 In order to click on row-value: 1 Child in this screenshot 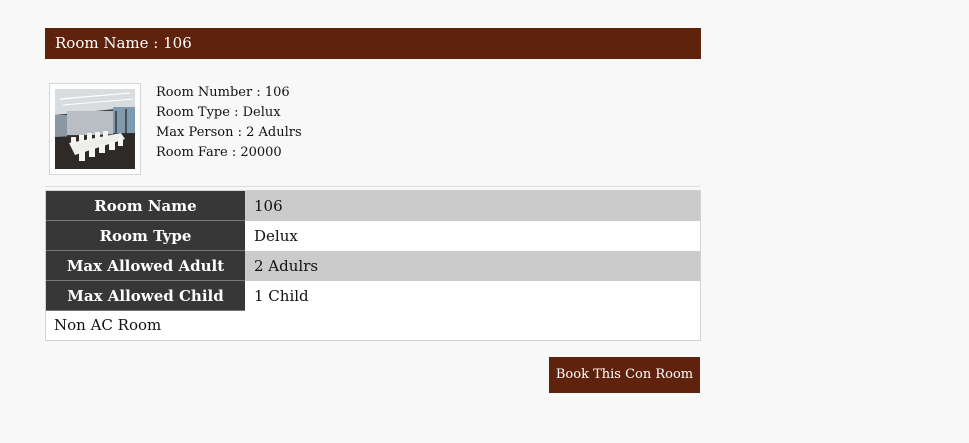, I will do `click(472, 296)`.